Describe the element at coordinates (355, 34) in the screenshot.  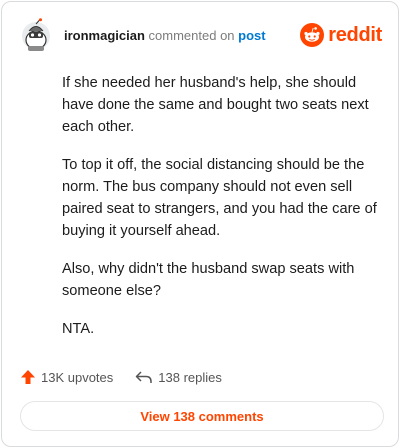
I see `reddit-wordmark: reddit` at that location.